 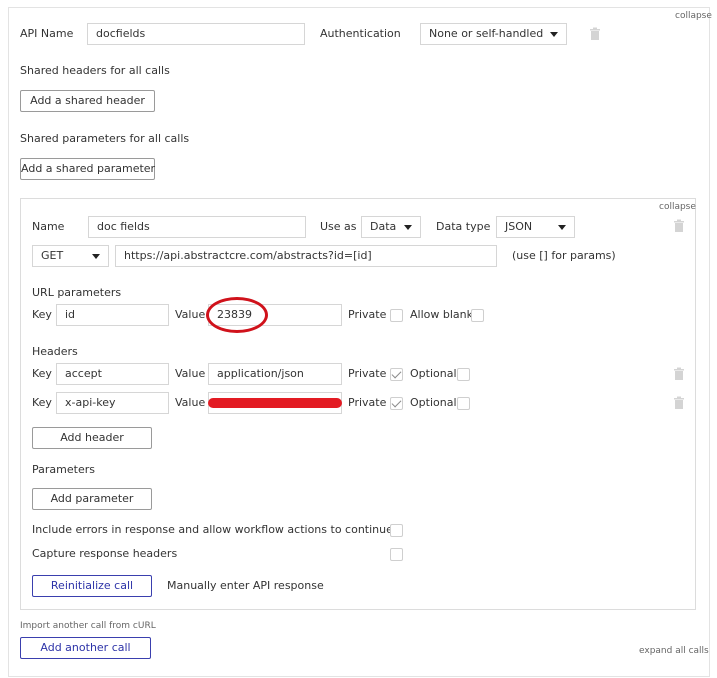 I want to click on capture-headers-label: Capture response headers, so click(x=105, y=553).